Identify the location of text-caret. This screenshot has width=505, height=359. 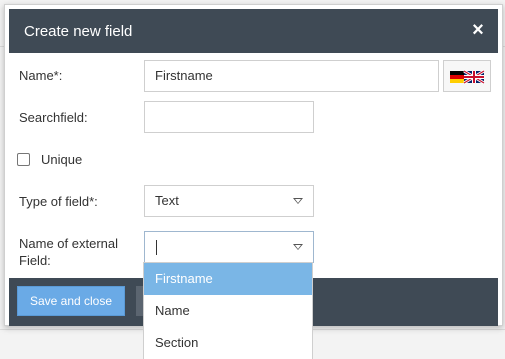
(156, 247).